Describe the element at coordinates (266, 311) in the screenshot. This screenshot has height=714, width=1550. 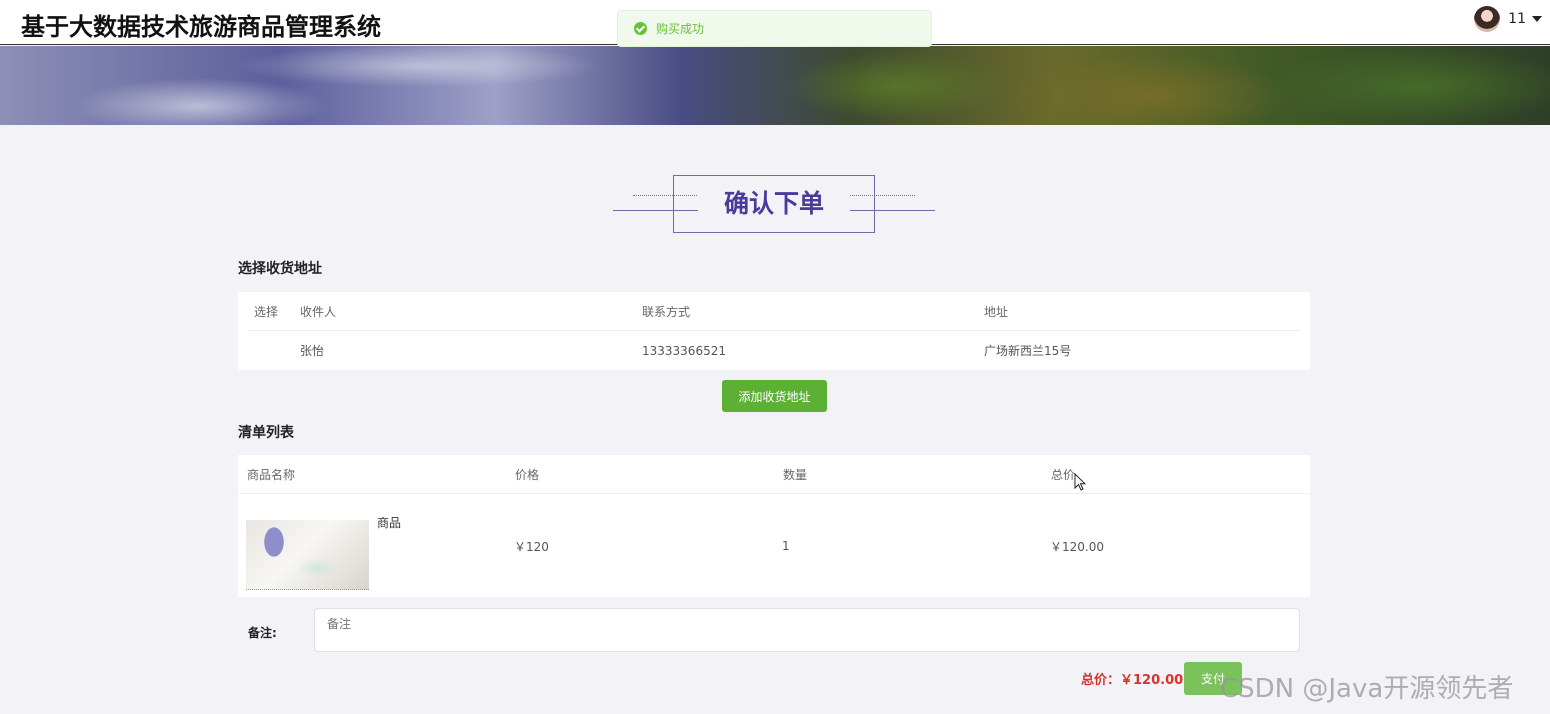
I see `column-header-select: 选择` at that location.